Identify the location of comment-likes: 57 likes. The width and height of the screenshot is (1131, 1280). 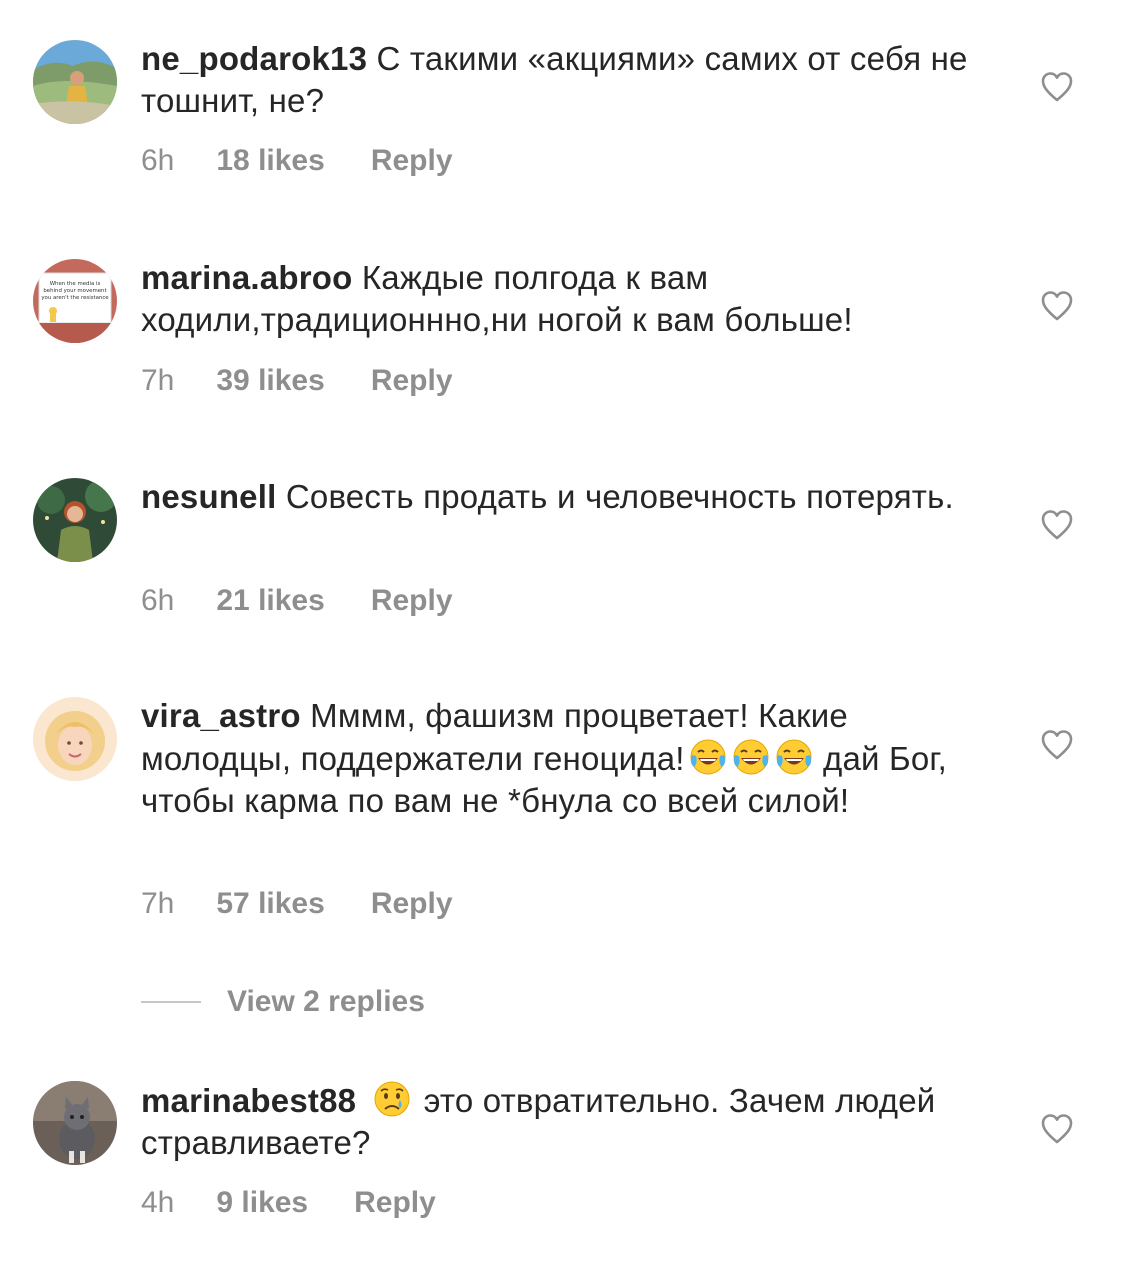
(270, 904).